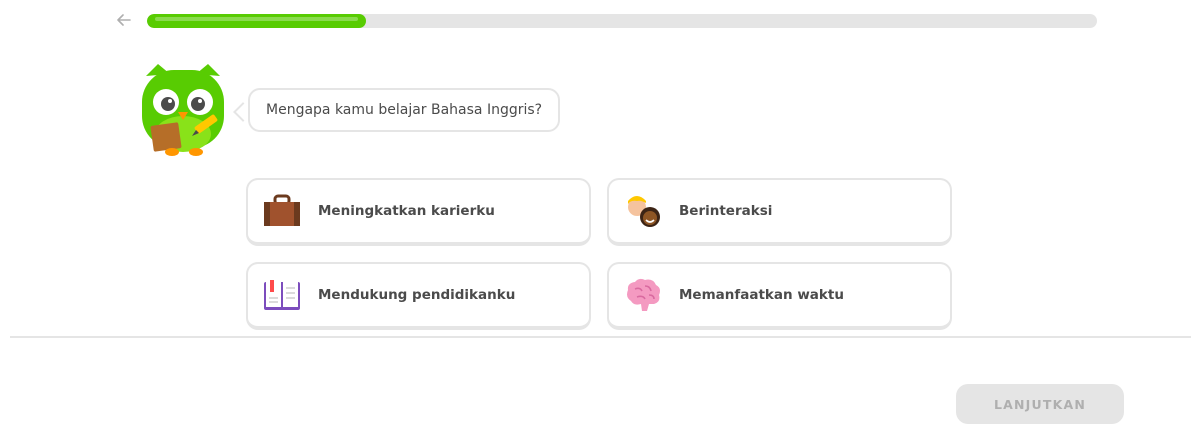  I want to click on footer-divider, so click(600, 337).